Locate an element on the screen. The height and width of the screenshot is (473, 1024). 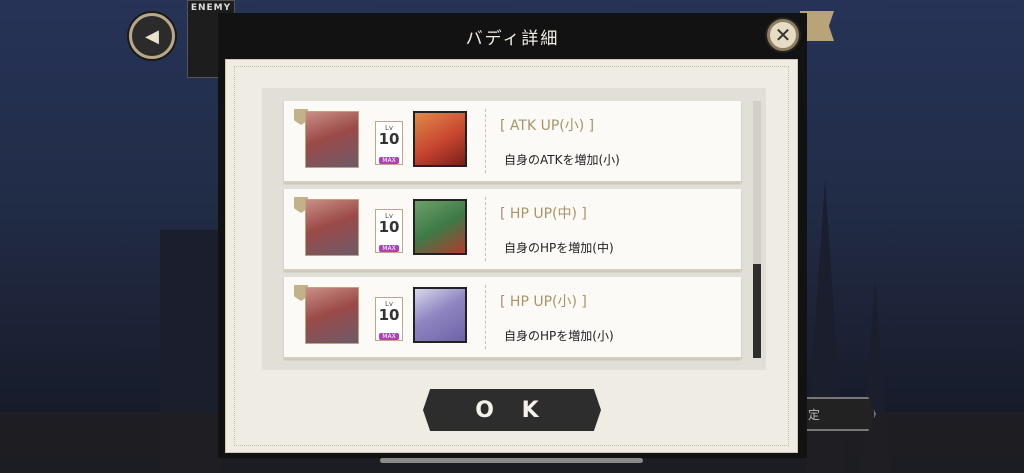
skill-title: [ ATK UP(小) ] is located at coordinates (547, 126).